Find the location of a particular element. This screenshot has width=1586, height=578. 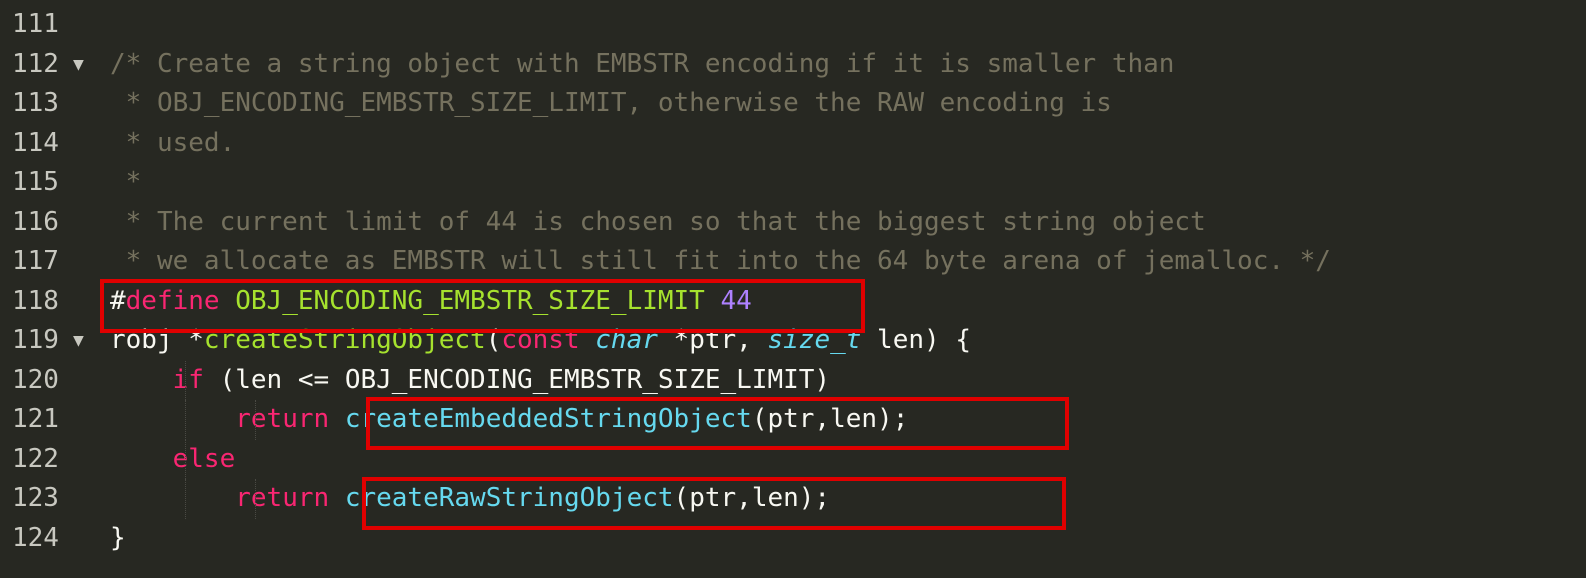

line-number: 124 is located at coordinates (35, 537).